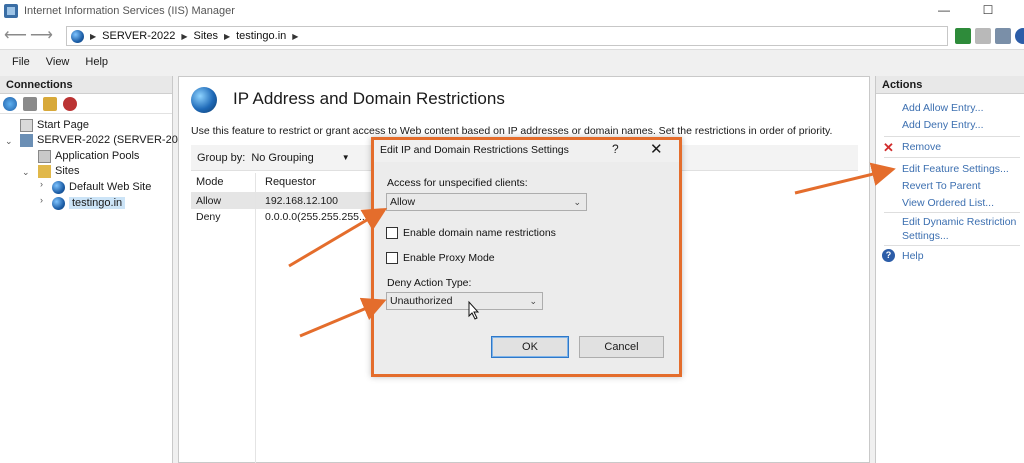  Describe the element at coordinates (944, 10) in the screenshot. I see `minimize-button: —` at that location.